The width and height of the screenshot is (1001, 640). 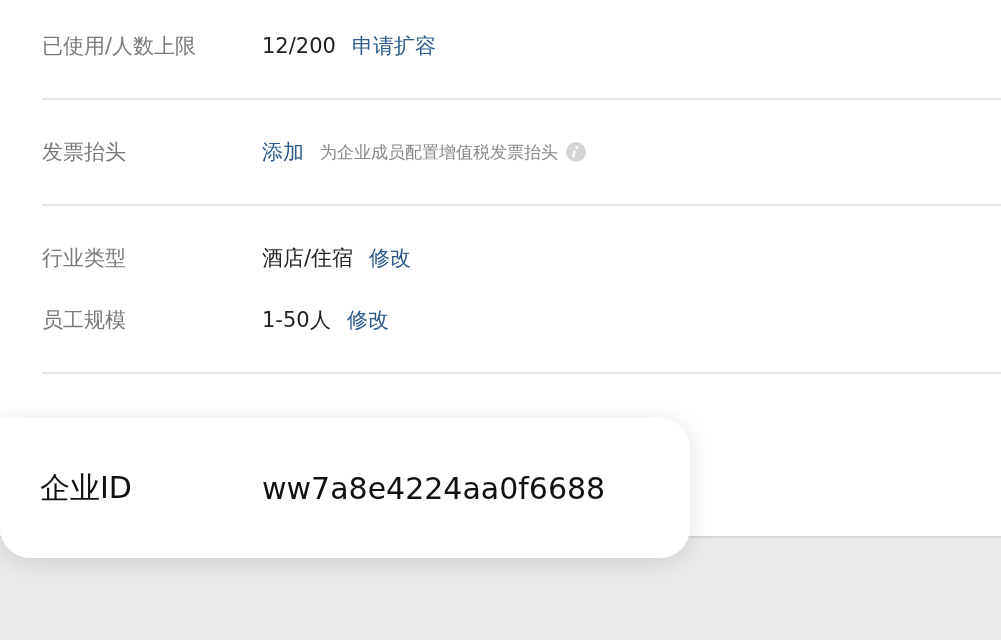 What do you see at coordinates (299, 46) in the screenshot?
I see `field-value: 12/200` at bounding box center [299, 46].